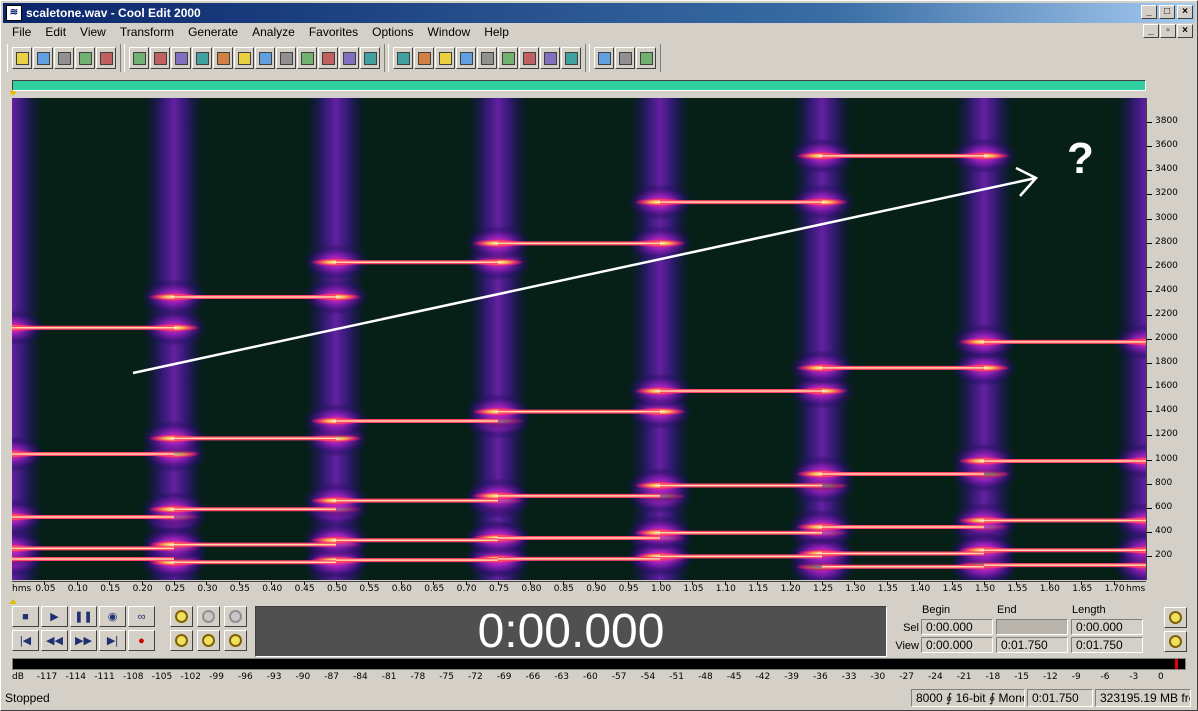 This screenshot has width=1198, height=711. I want to click on save-button, so click(64, 58).